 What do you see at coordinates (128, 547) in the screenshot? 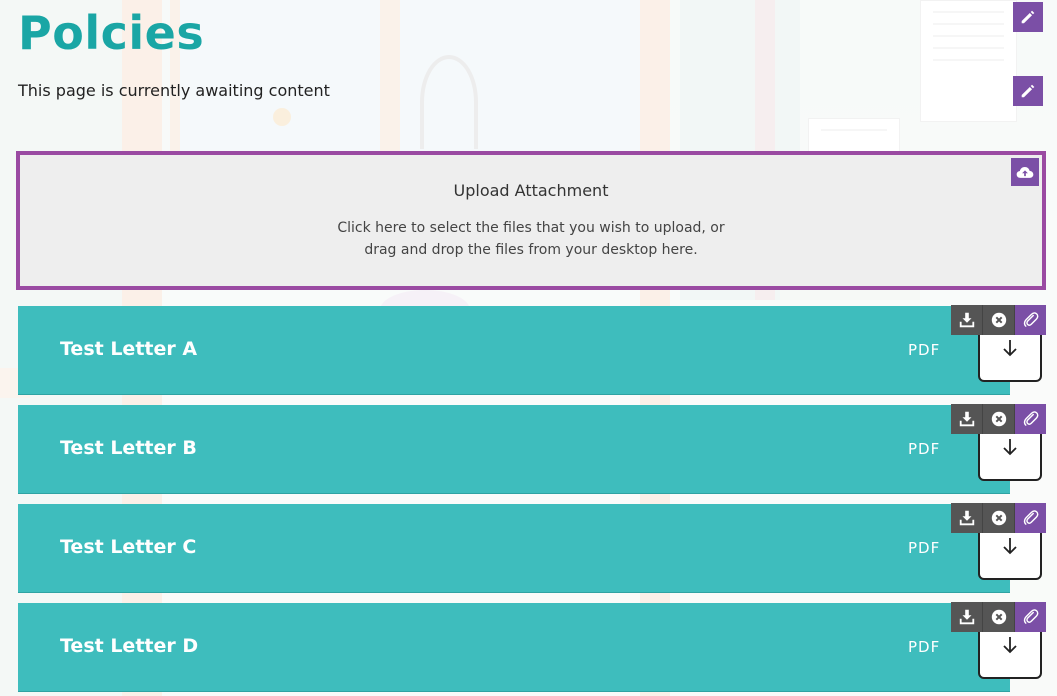
I see `attachment-name: Test Letter C` at bounding box center [128, 547].